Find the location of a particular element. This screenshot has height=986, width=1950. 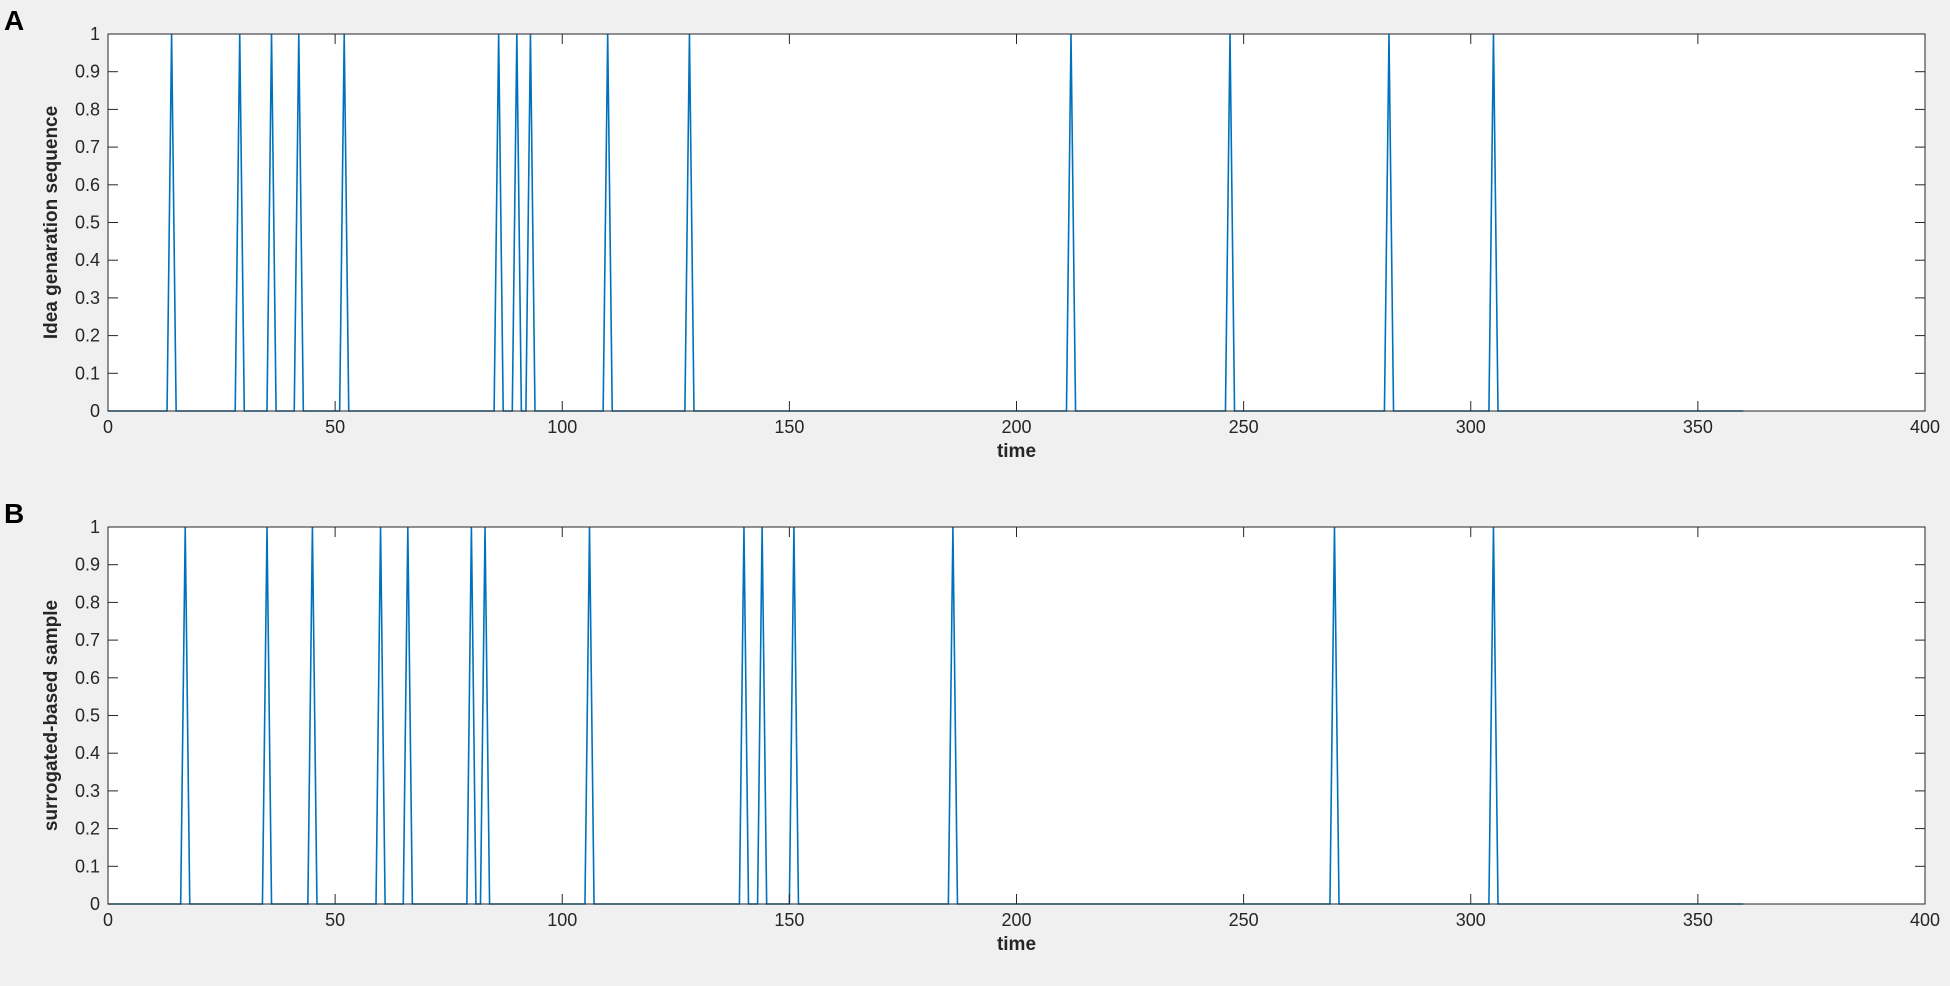

panel-a-y-tick-label: 0.2 is located at coordinates (87, 336).